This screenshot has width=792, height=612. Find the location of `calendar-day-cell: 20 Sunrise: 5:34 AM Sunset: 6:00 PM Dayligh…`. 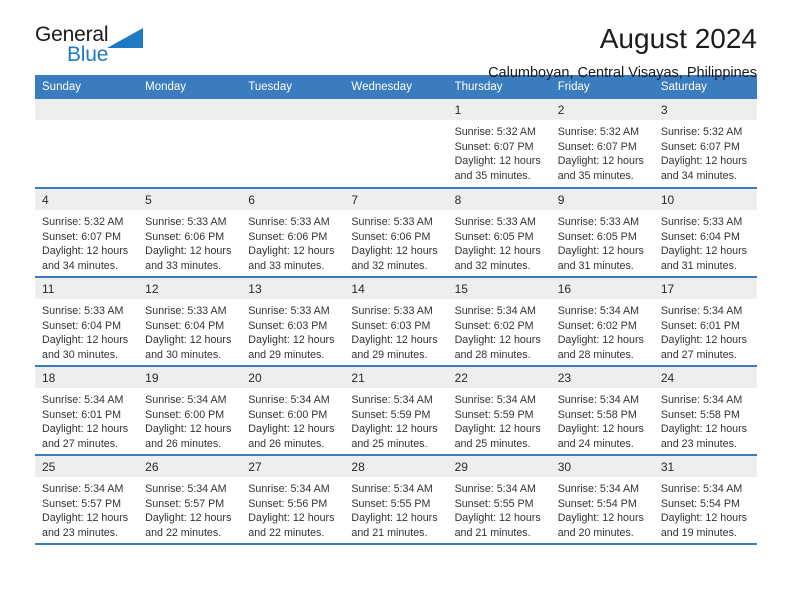

calendar-day-cell: 20 Sunrise: 5:34 AM Sunset: 6:00 PM Dayligh… is located at coordinates (293, 411).